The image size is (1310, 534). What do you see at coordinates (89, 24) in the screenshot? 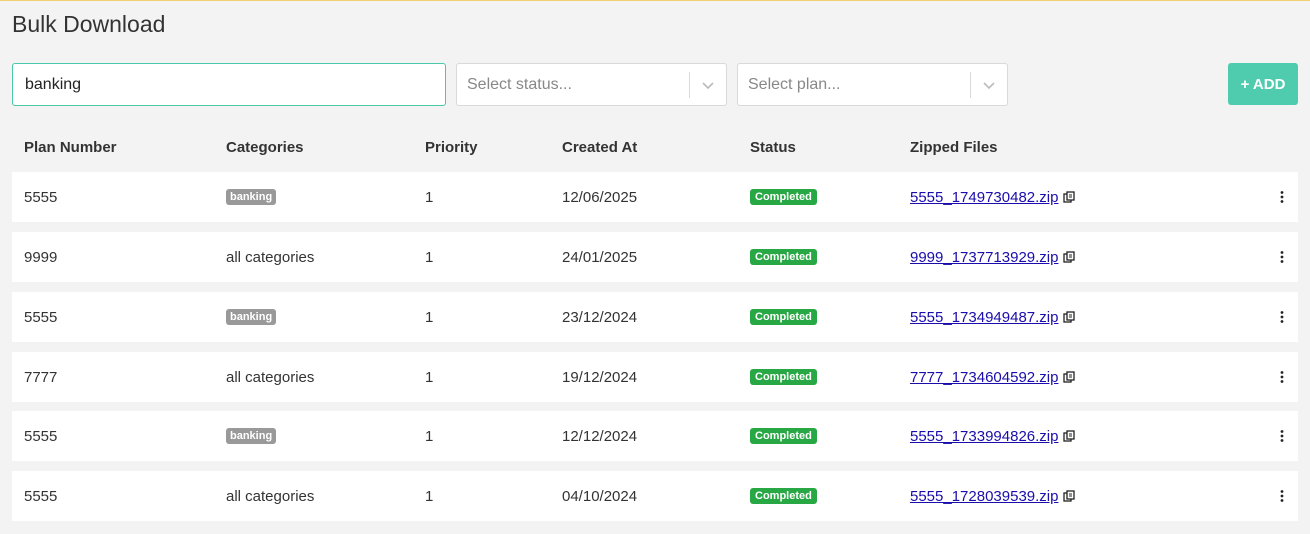
I see `page-title: Bulk Download` at bounding box center [89, 24].